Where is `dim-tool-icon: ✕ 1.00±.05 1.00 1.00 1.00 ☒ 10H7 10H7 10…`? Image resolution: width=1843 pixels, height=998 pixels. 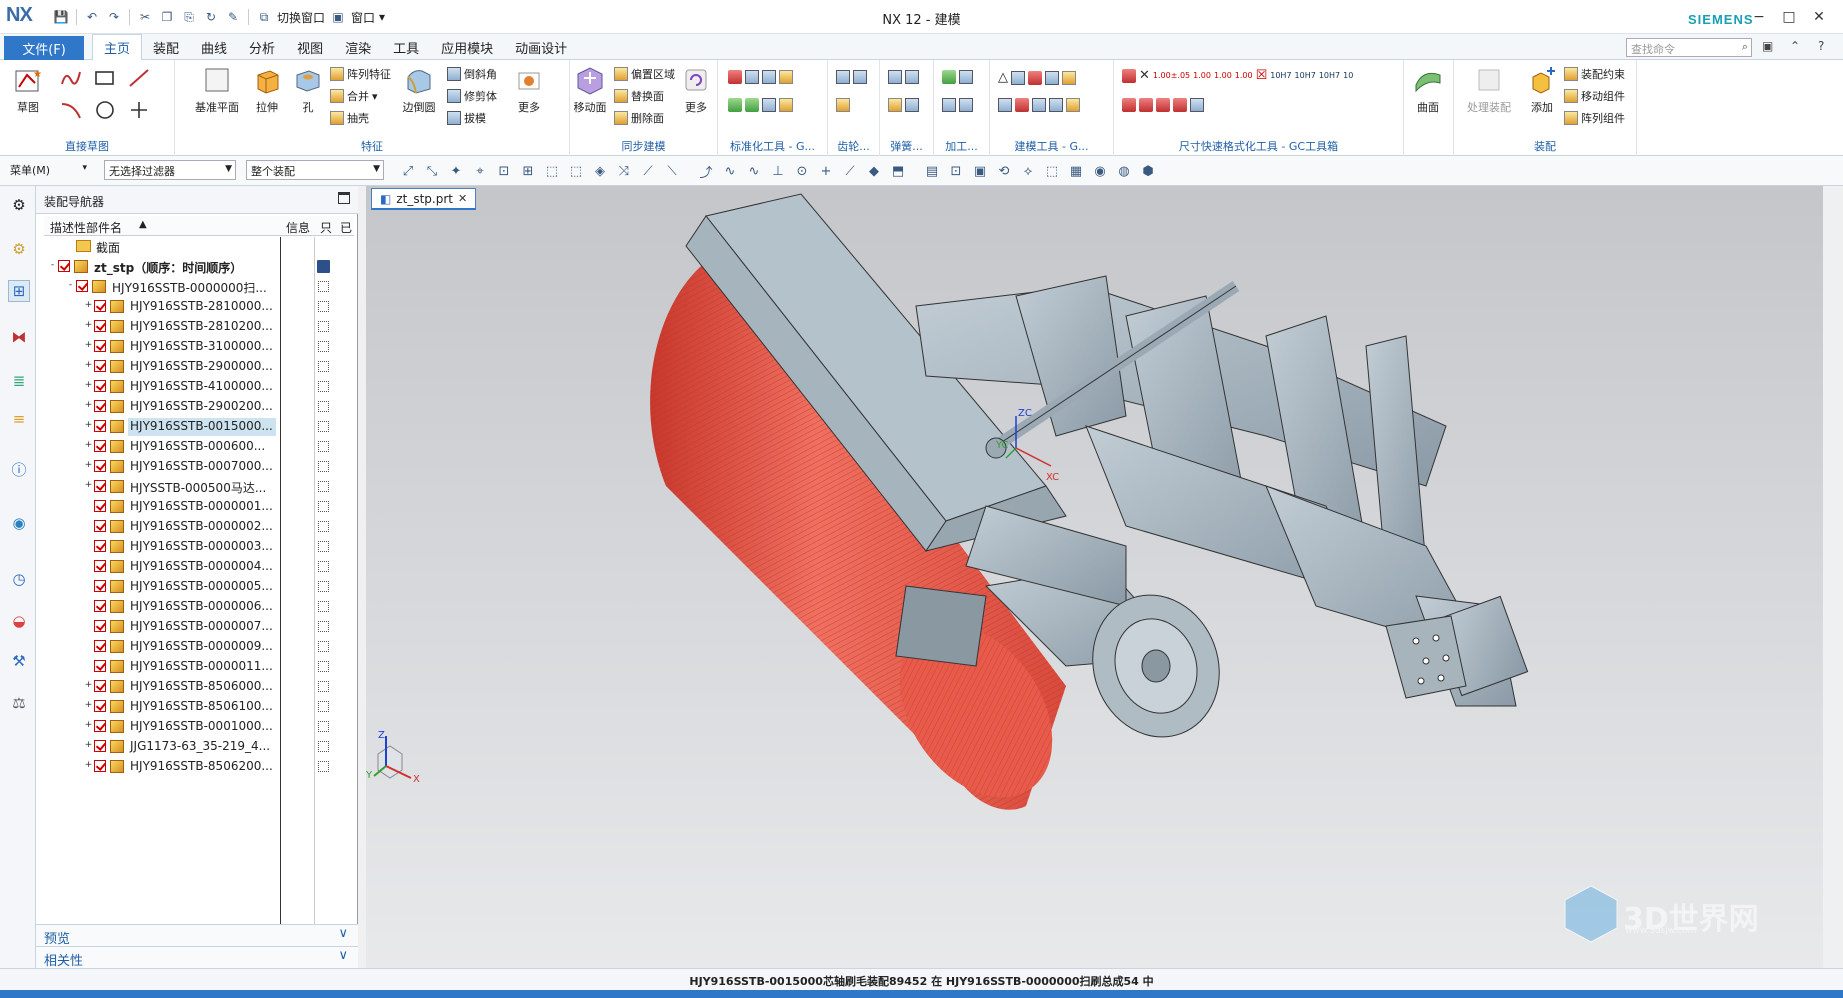
dim-tool-icon: ✕ 1.00±.05 1.00 1.00 1.00 ☒ 10H7 10H7 10… is located at coordinates (1237, 75).